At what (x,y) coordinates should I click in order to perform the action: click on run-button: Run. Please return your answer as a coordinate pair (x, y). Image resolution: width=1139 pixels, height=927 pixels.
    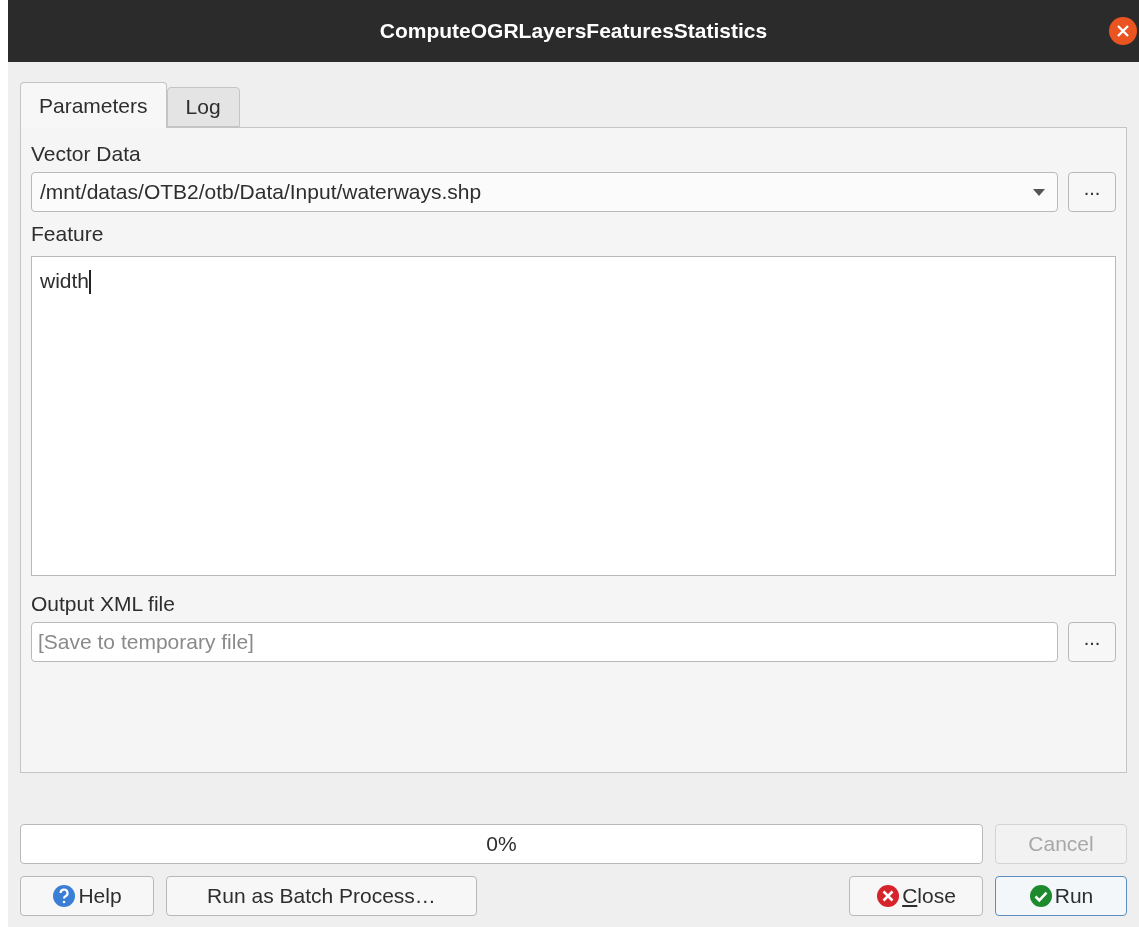
    Looking at the image, I should click on (1061, 896).